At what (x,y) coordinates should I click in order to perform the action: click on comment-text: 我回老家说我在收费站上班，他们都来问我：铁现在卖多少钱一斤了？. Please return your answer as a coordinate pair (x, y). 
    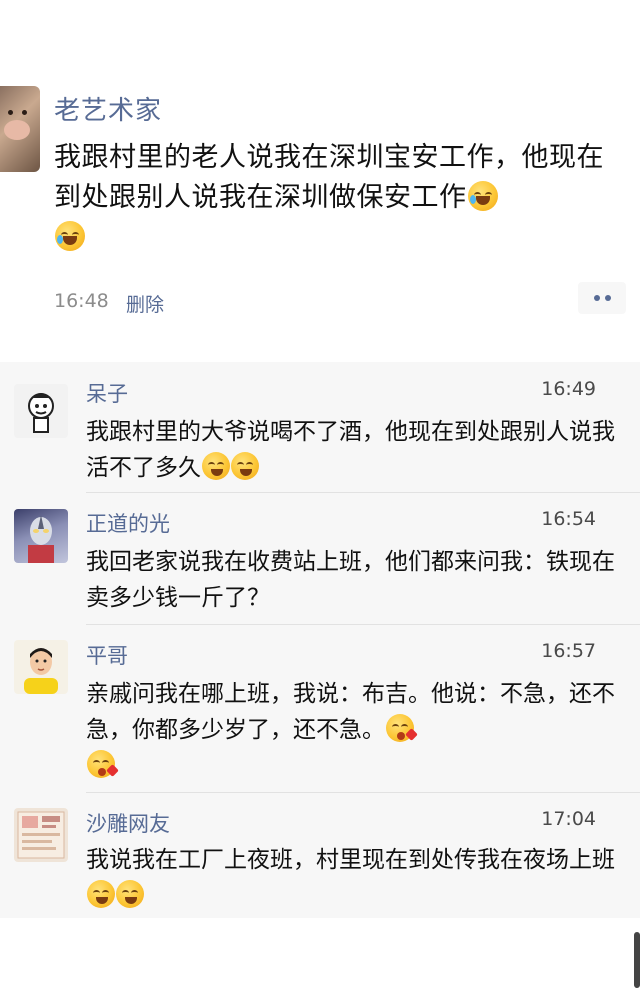
    Looking at the image, I should click on (350, 580).